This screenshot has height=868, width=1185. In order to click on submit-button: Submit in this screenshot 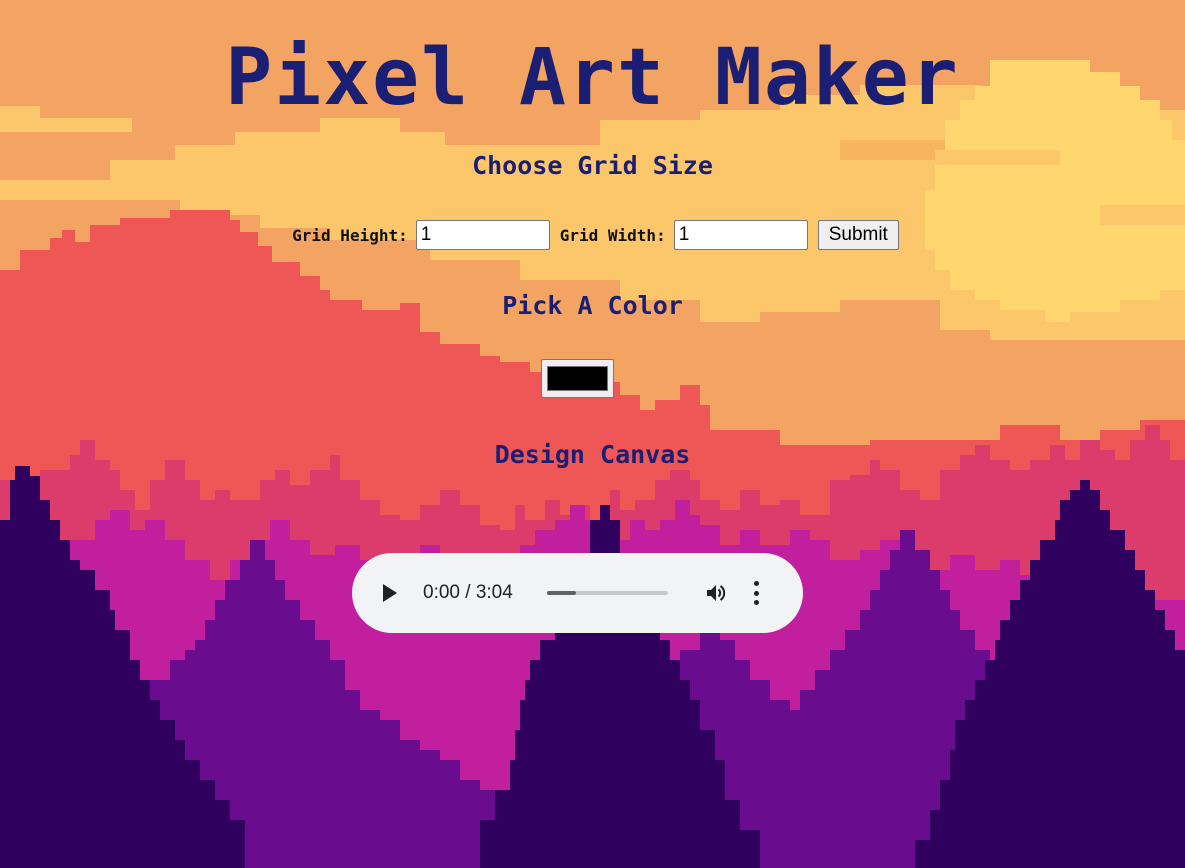, I will do `click(858, 235)`.